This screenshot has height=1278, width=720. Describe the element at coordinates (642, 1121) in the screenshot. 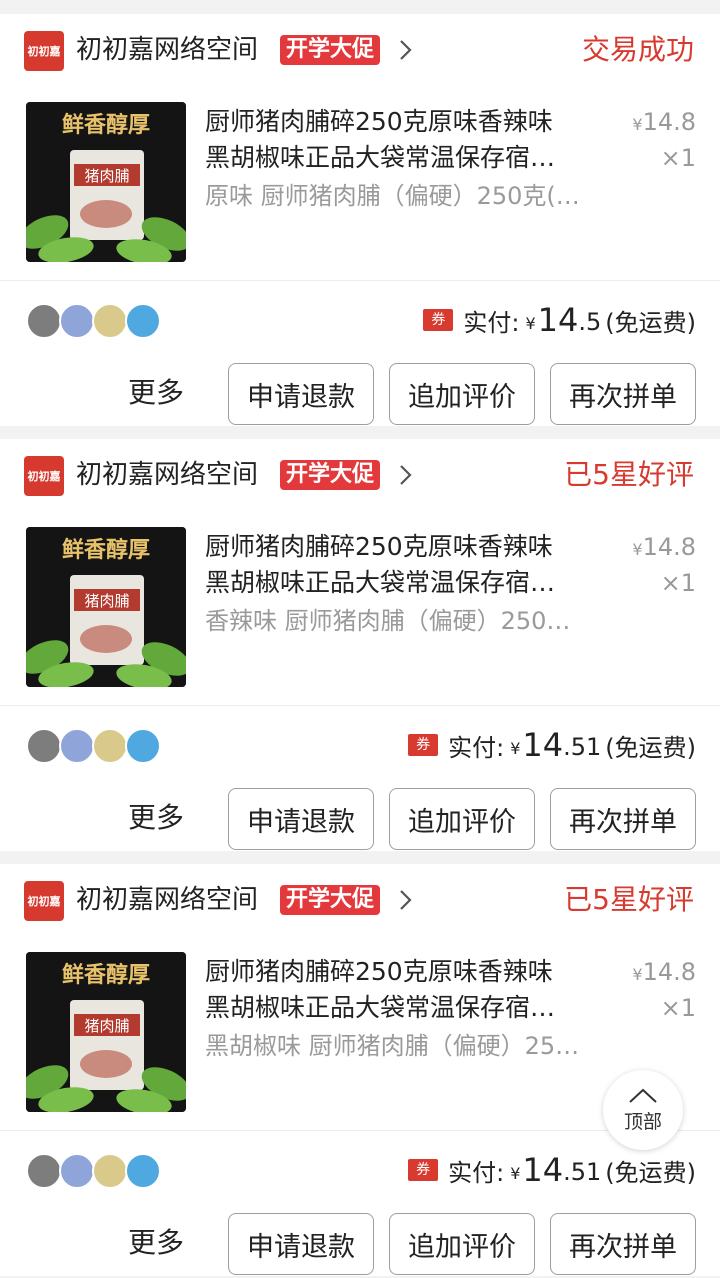

I see `back-to-top-label: 顶部` at that location.